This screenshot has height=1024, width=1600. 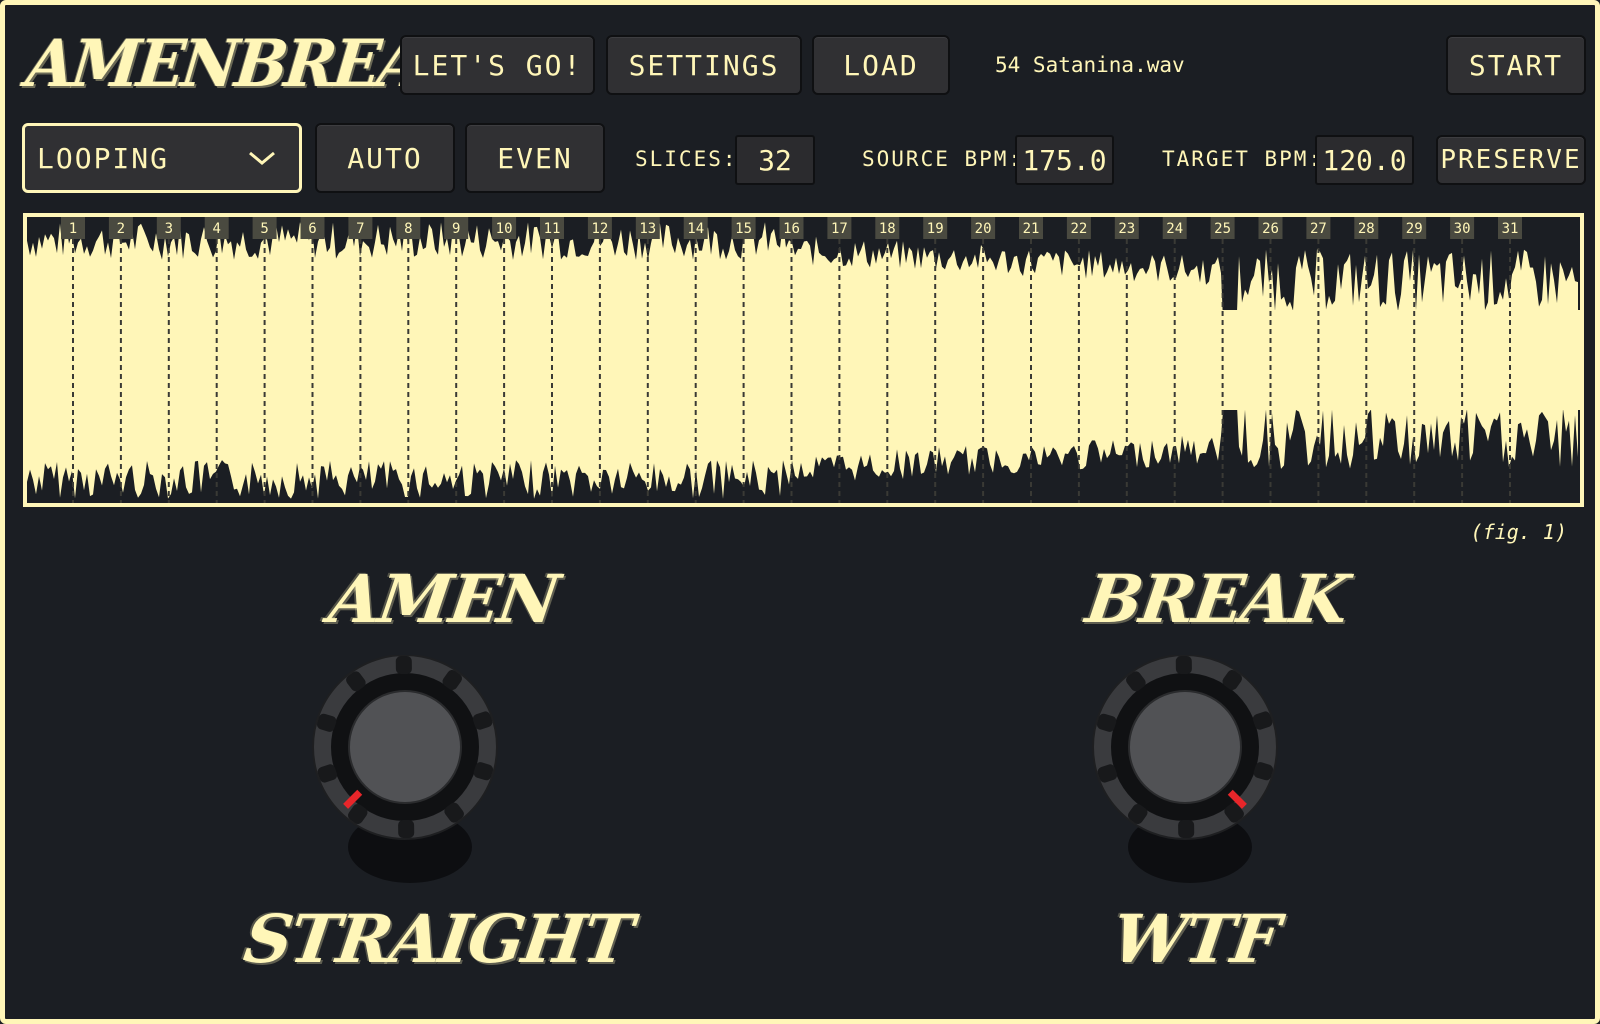 What do you see at coordinates (1064, 160) in the screenshot?
I see `source-bpm-input: 175.0` at bounding box center [1064, 160].